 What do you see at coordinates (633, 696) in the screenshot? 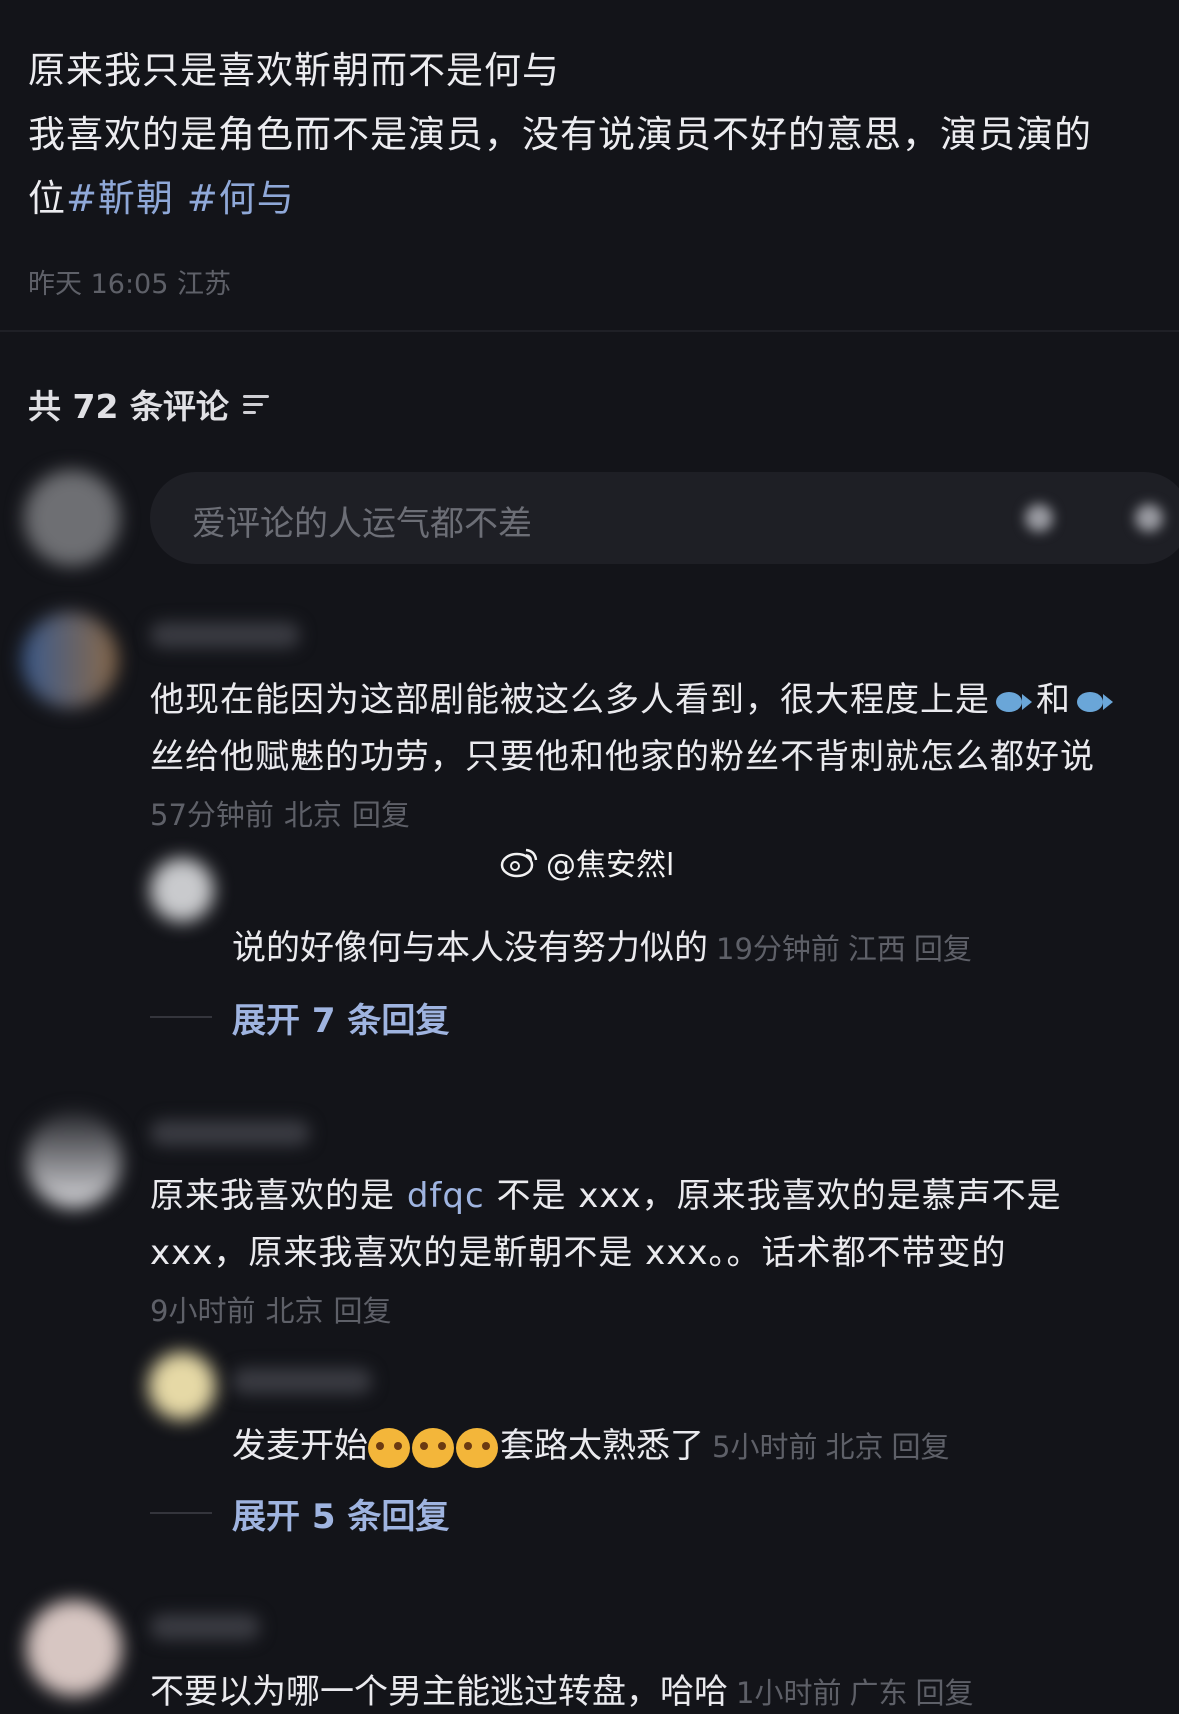
I see `comment-text-line-1: 他现在能因为这部剧能被这么多人看到，很大程度上是和` at bounding box center [633, 696].